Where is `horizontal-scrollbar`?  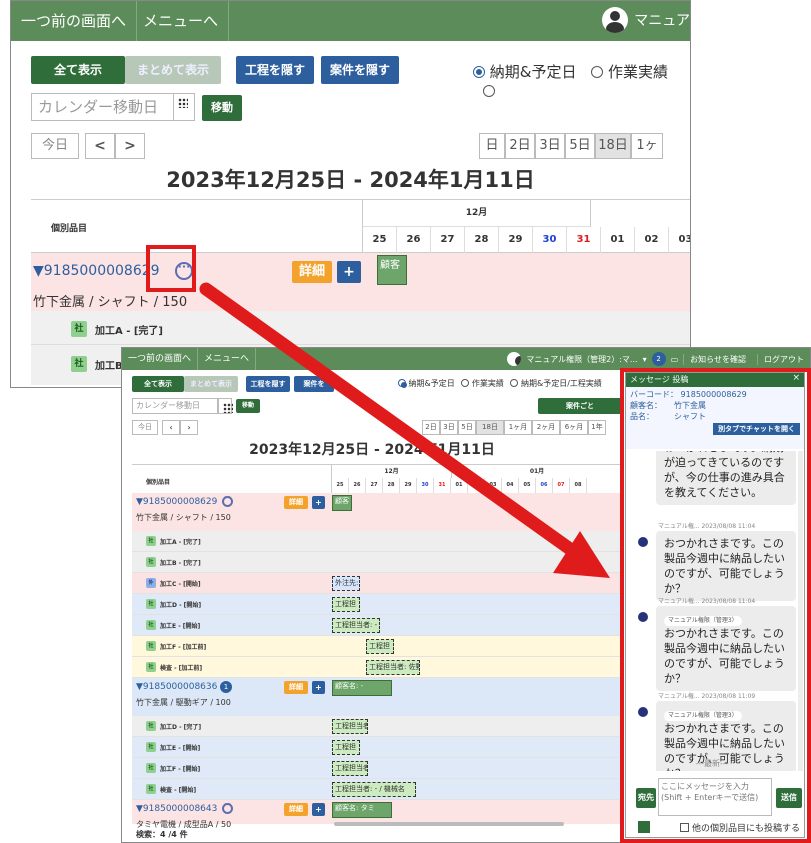
horizontal-scrollbar is located at coordinates (449, 824).